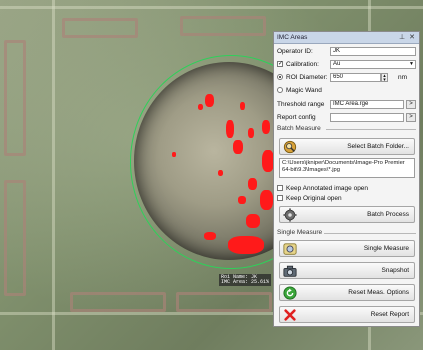 The image size is (423, 350). Describe the element at coordinates (388, 214) in the screenshot. I see `batch-process-label: Batch Process` at that location.